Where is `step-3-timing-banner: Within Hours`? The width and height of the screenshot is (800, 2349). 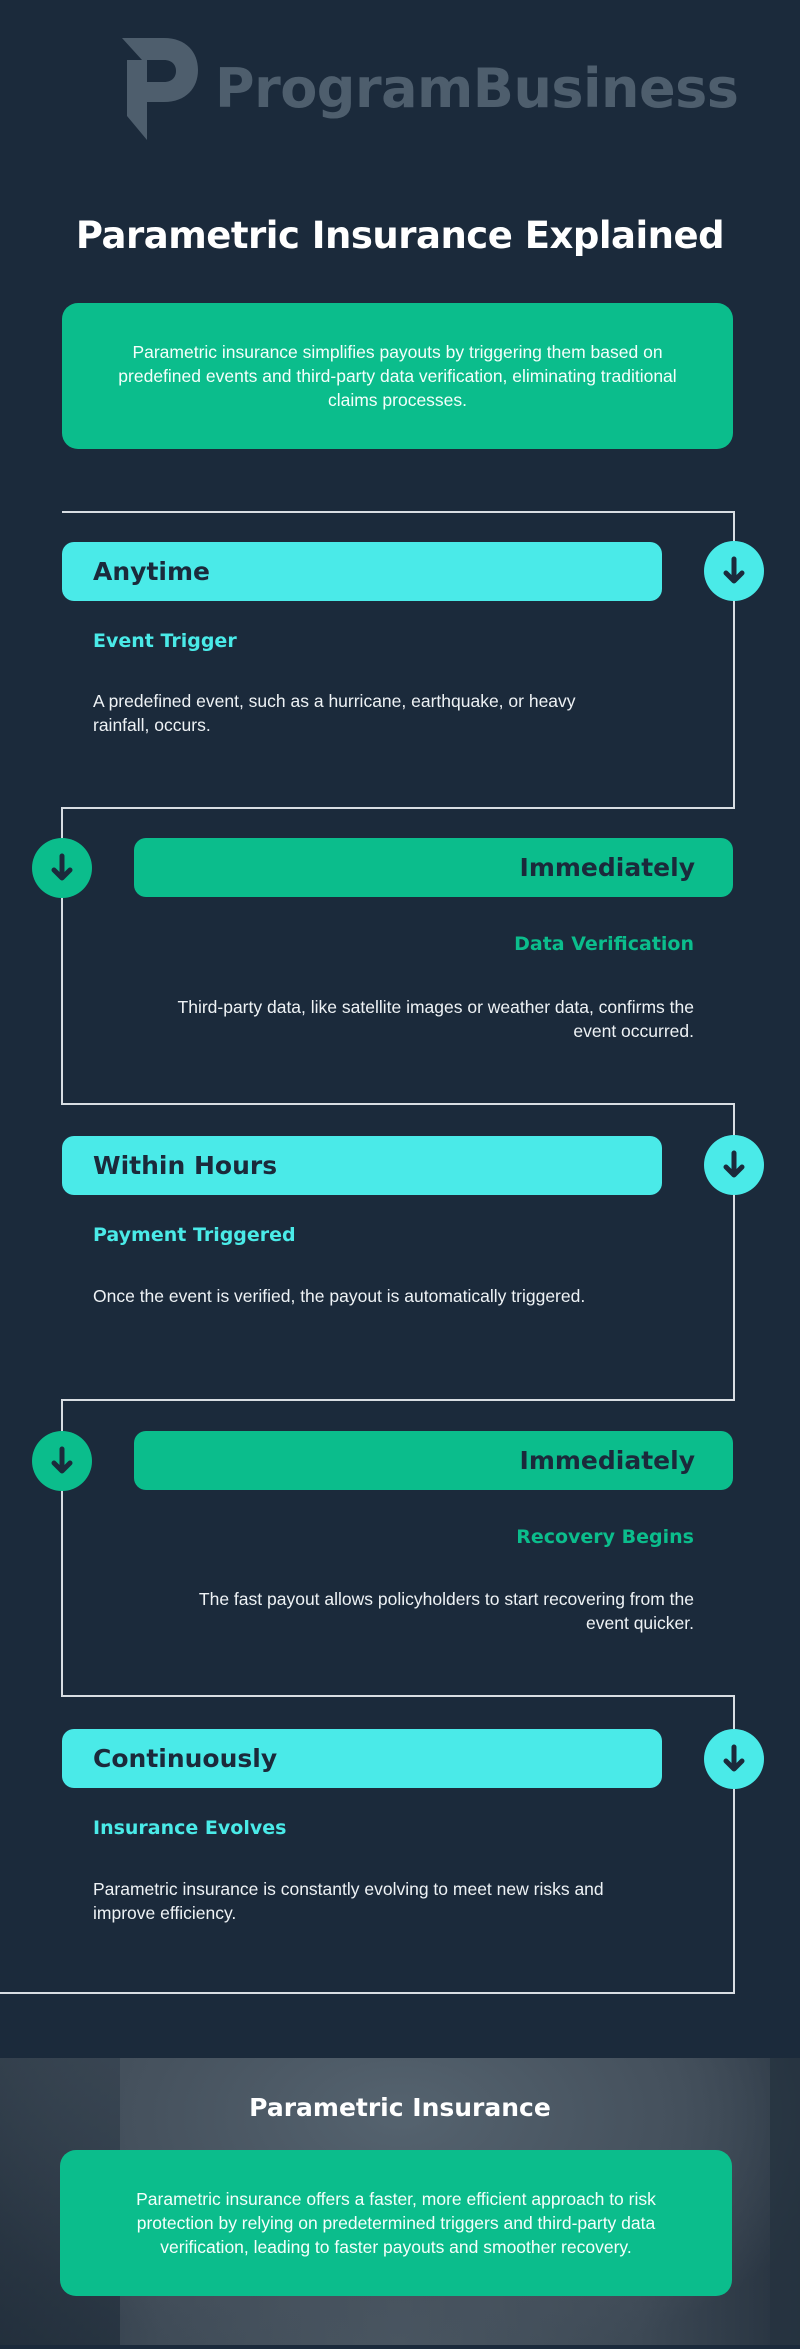
step-3-timing-banner: Within Hours is located at coordinates (362, 1165).